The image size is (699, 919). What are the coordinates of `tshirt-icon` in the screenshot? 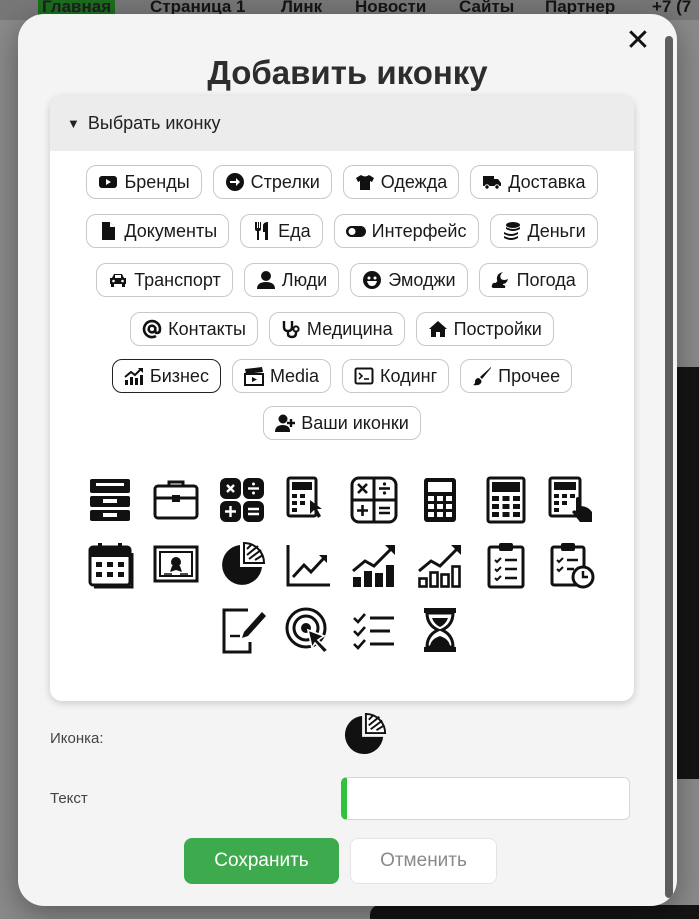 It's located at (364, 182).